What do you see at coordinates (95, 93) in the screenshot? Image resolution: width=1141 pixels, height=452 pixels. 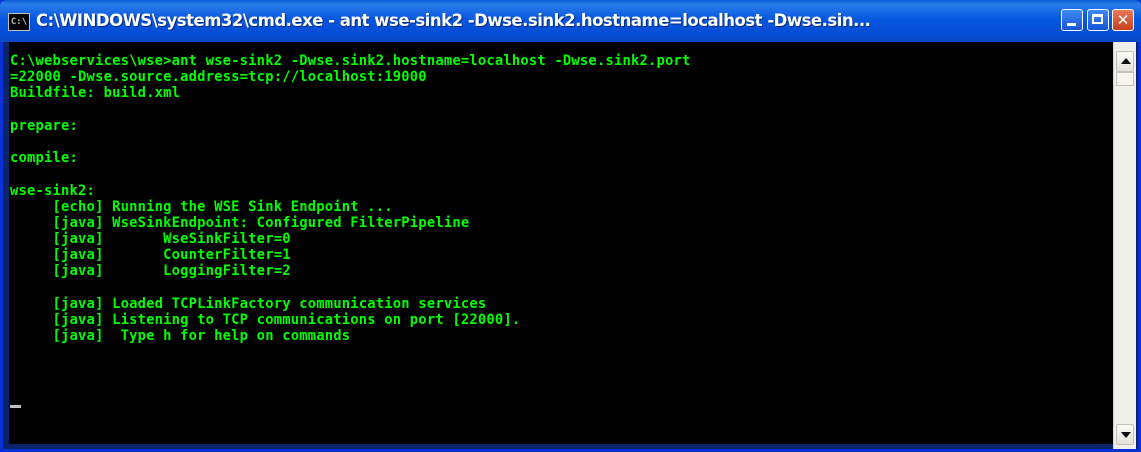 I see `console-line: Buildfile: build.xml` at bounding box center [95, 93].